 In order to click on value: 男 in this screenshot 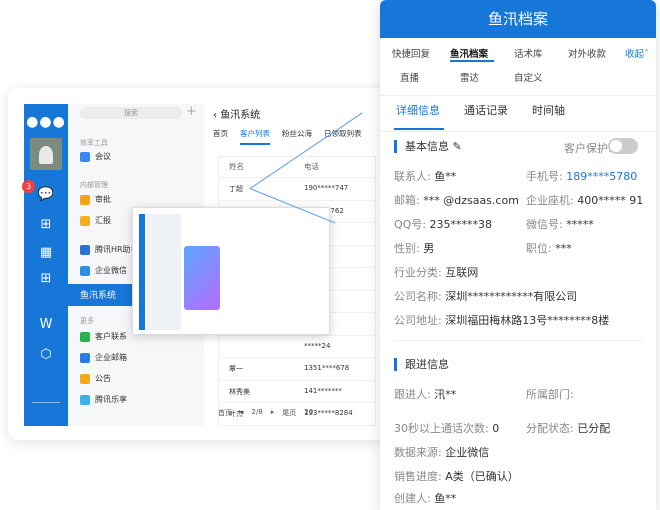, I will do `click(429, 248)`.